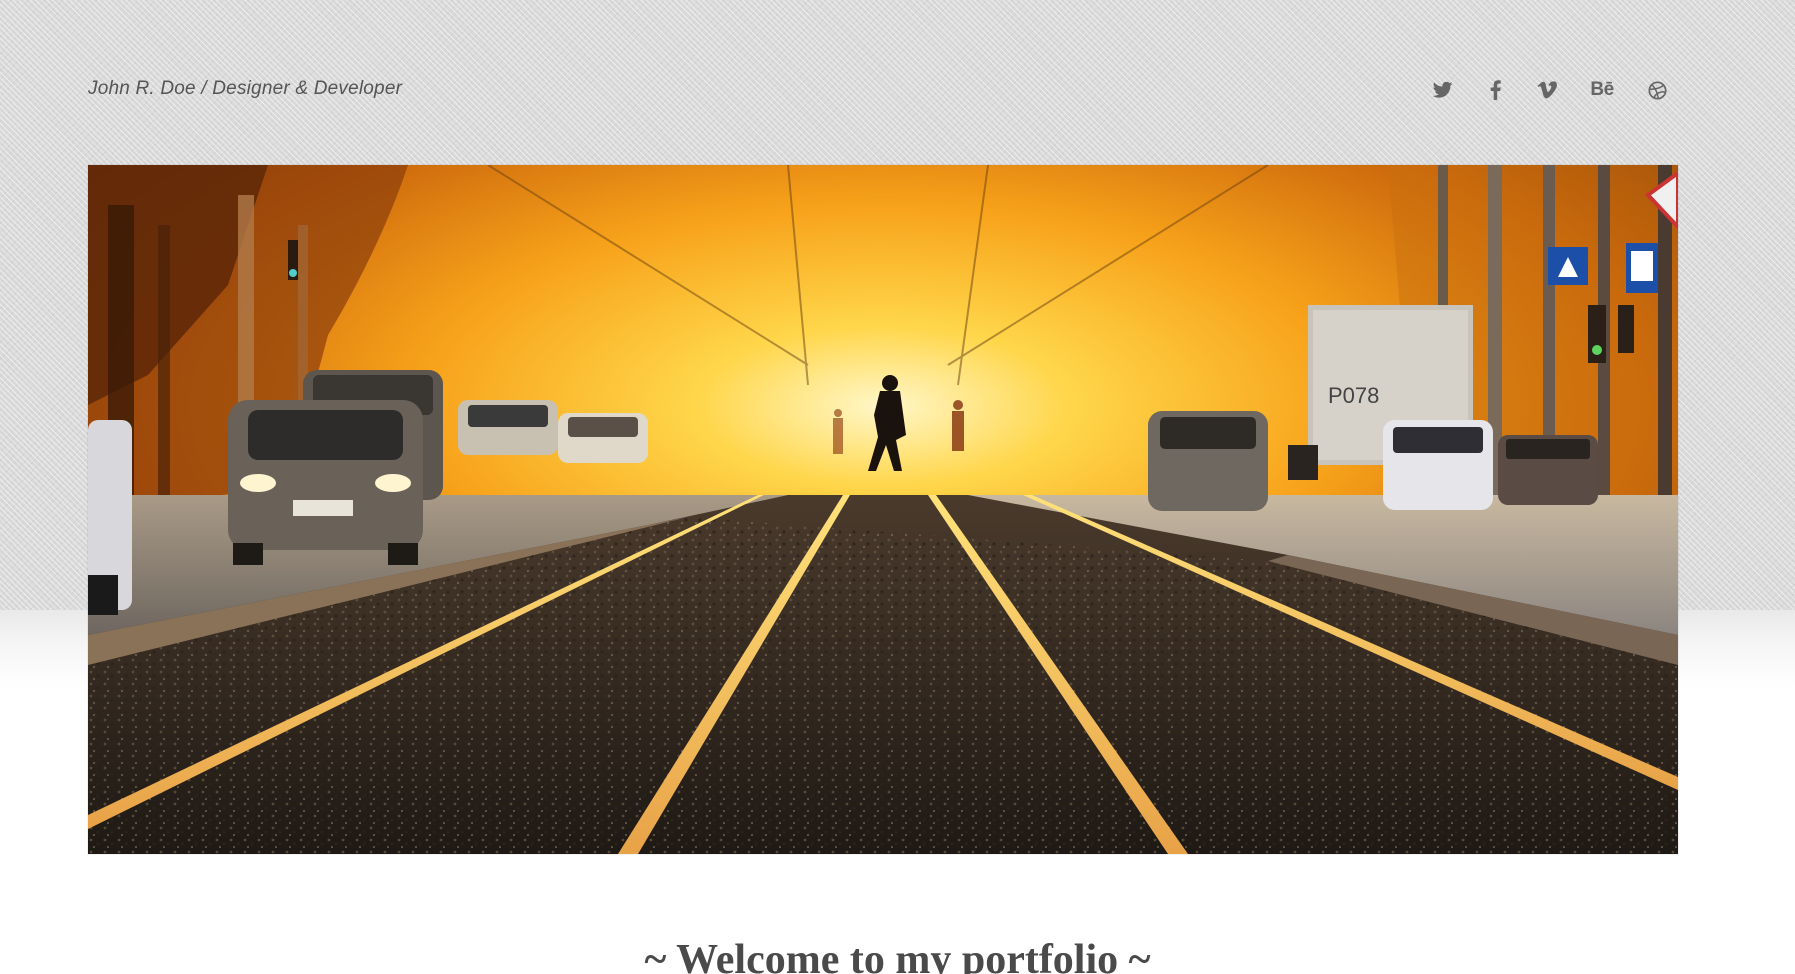  I want to click on vimeo-link, so click(1547, 90).